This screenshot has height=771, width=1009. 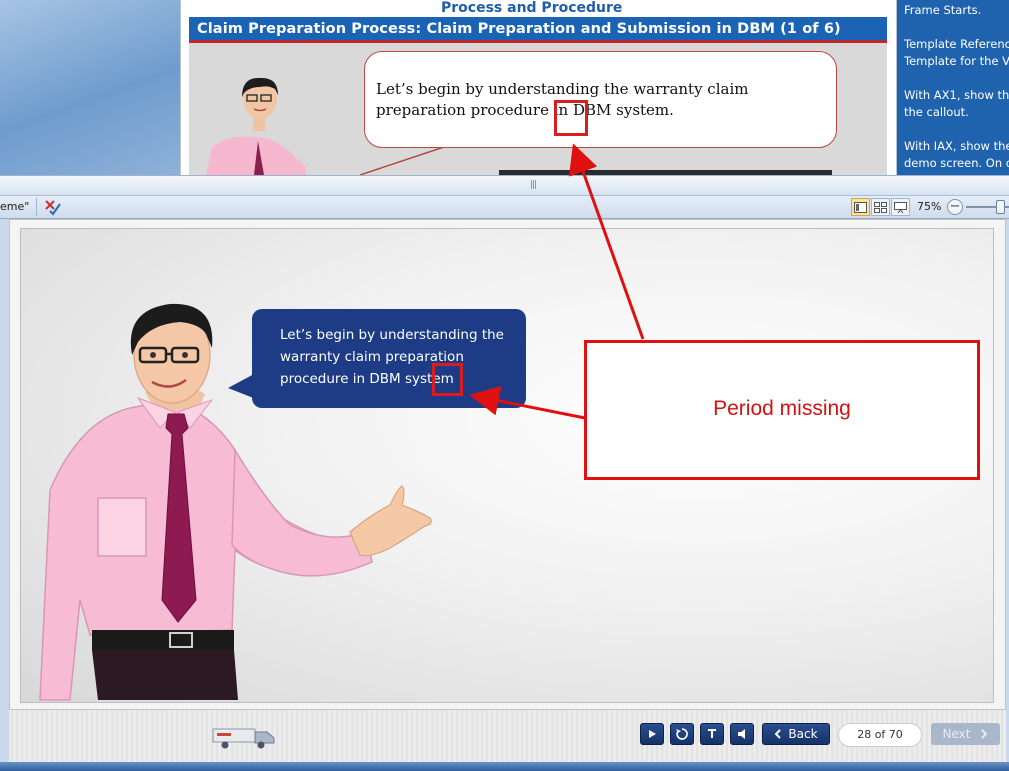 What do you see at coordinates (956, 734) in the screenshot?
I see `next-label: Next` at bounding box center [956, 734].